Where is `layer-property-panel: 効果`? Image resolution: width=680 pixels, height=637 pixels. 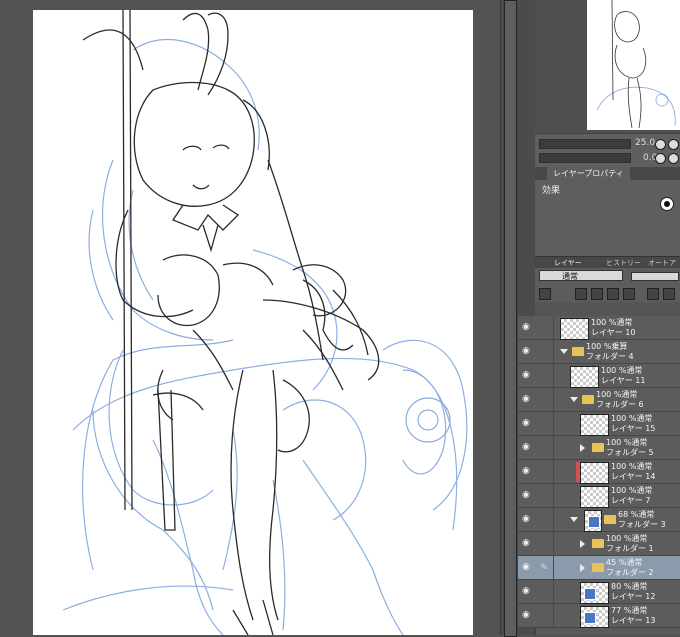
layer-property-panel: 効果 is located at coordinates (607, 218).